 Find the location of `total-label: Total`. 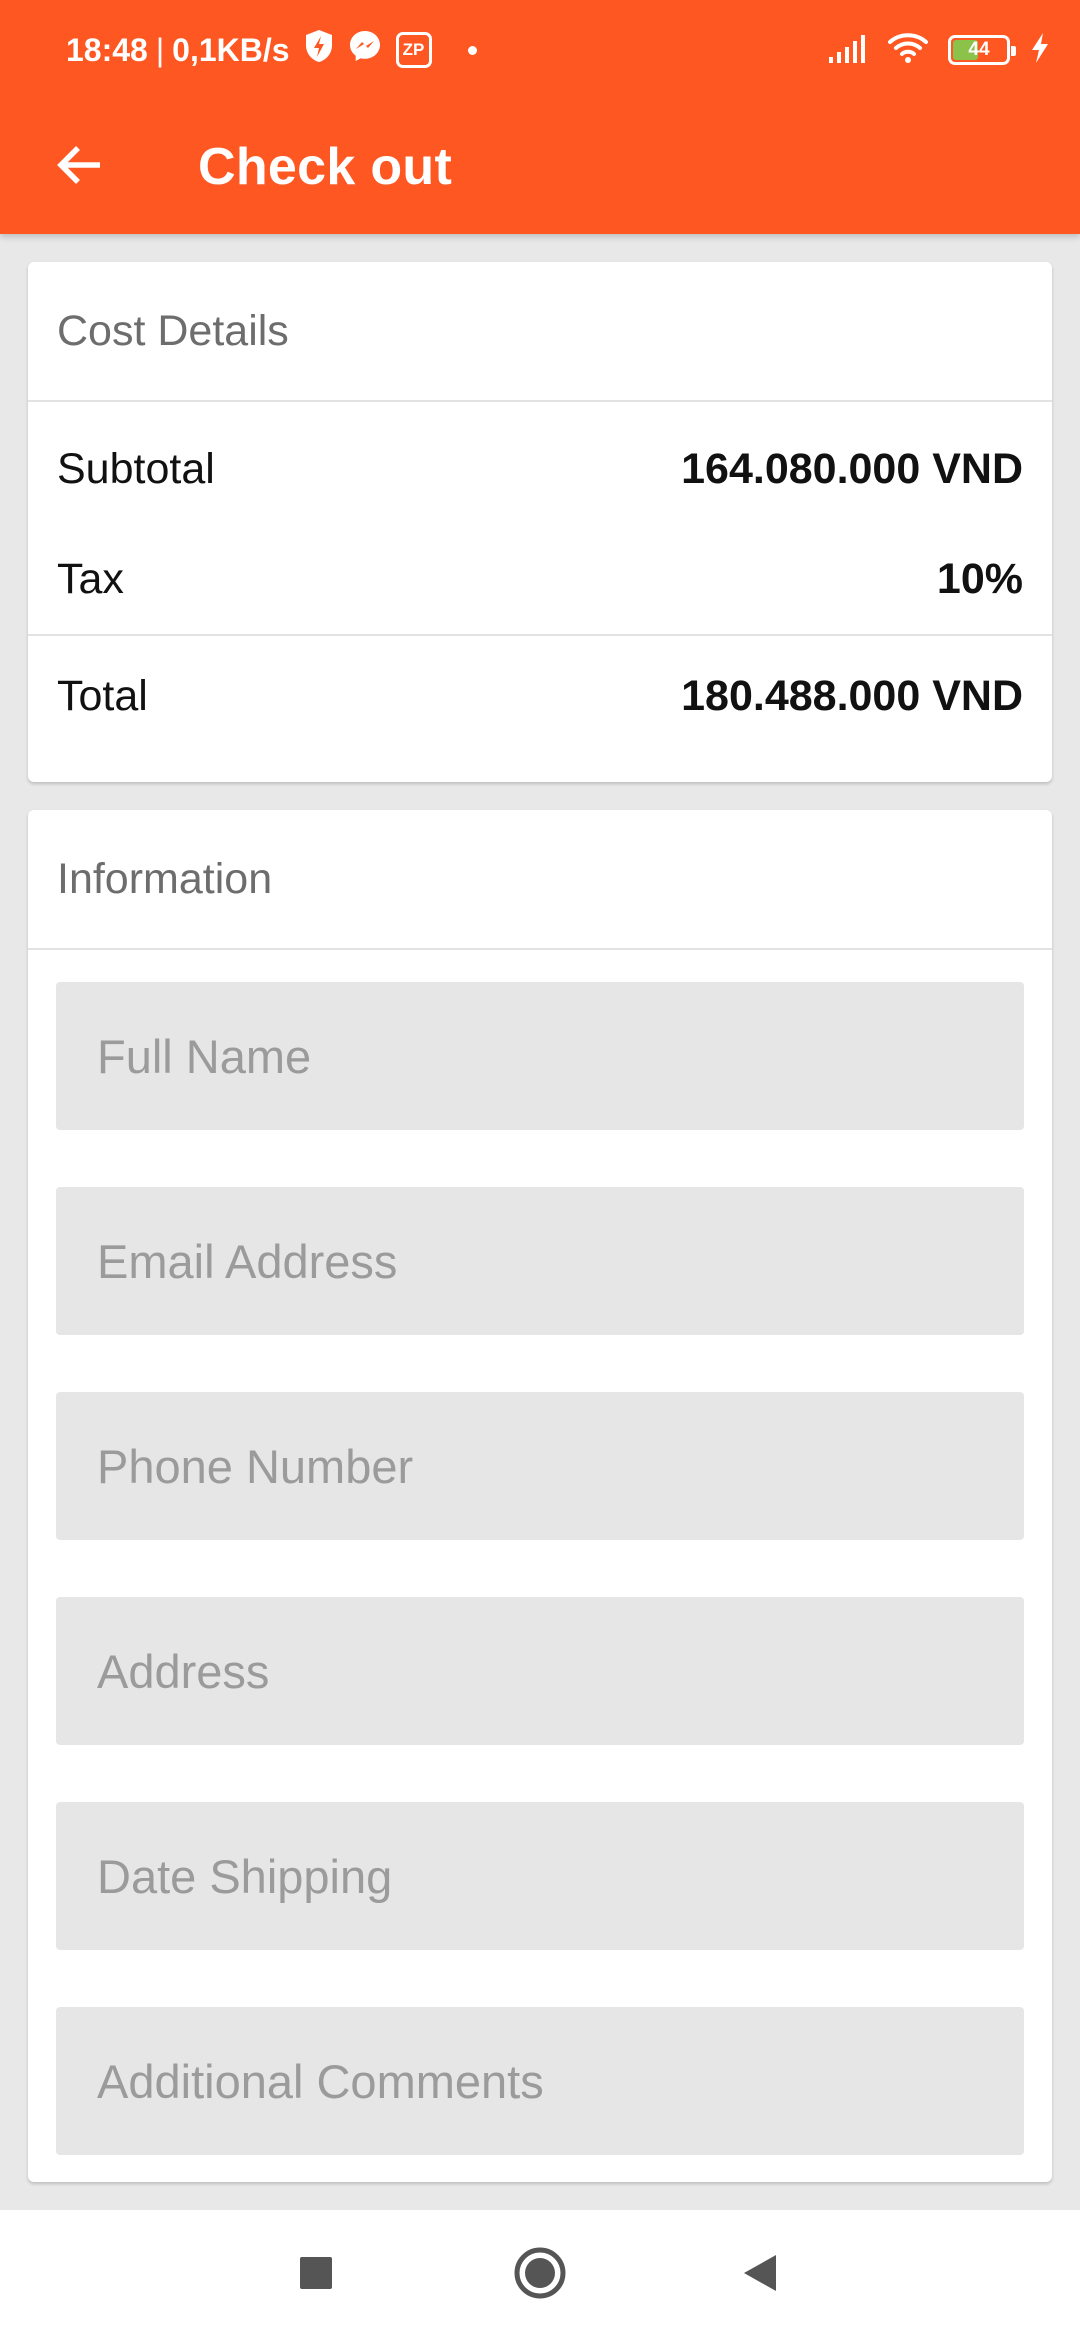

total-label: Total is located at coordinates (102, 695).